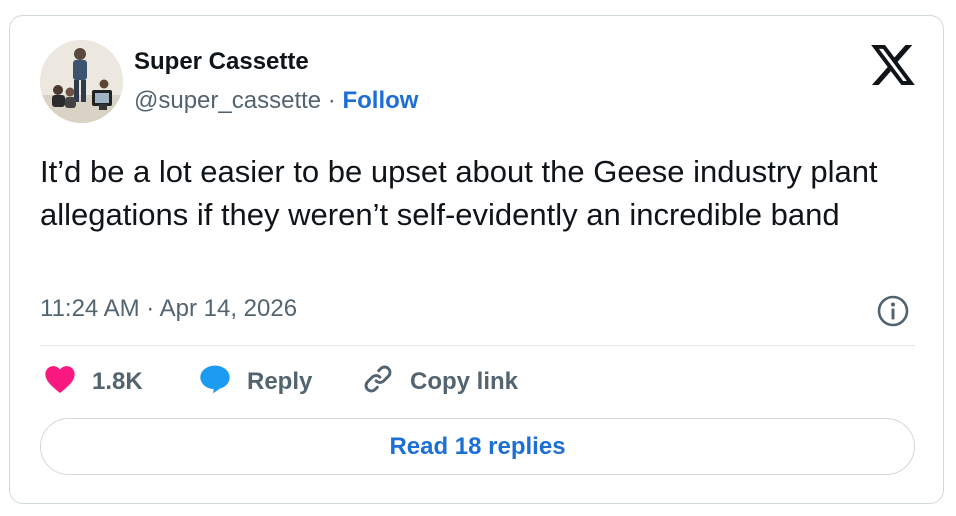 The image size is (956, 516). I want to click on read-replies-label: Read 18 replies, so click(477, 446).